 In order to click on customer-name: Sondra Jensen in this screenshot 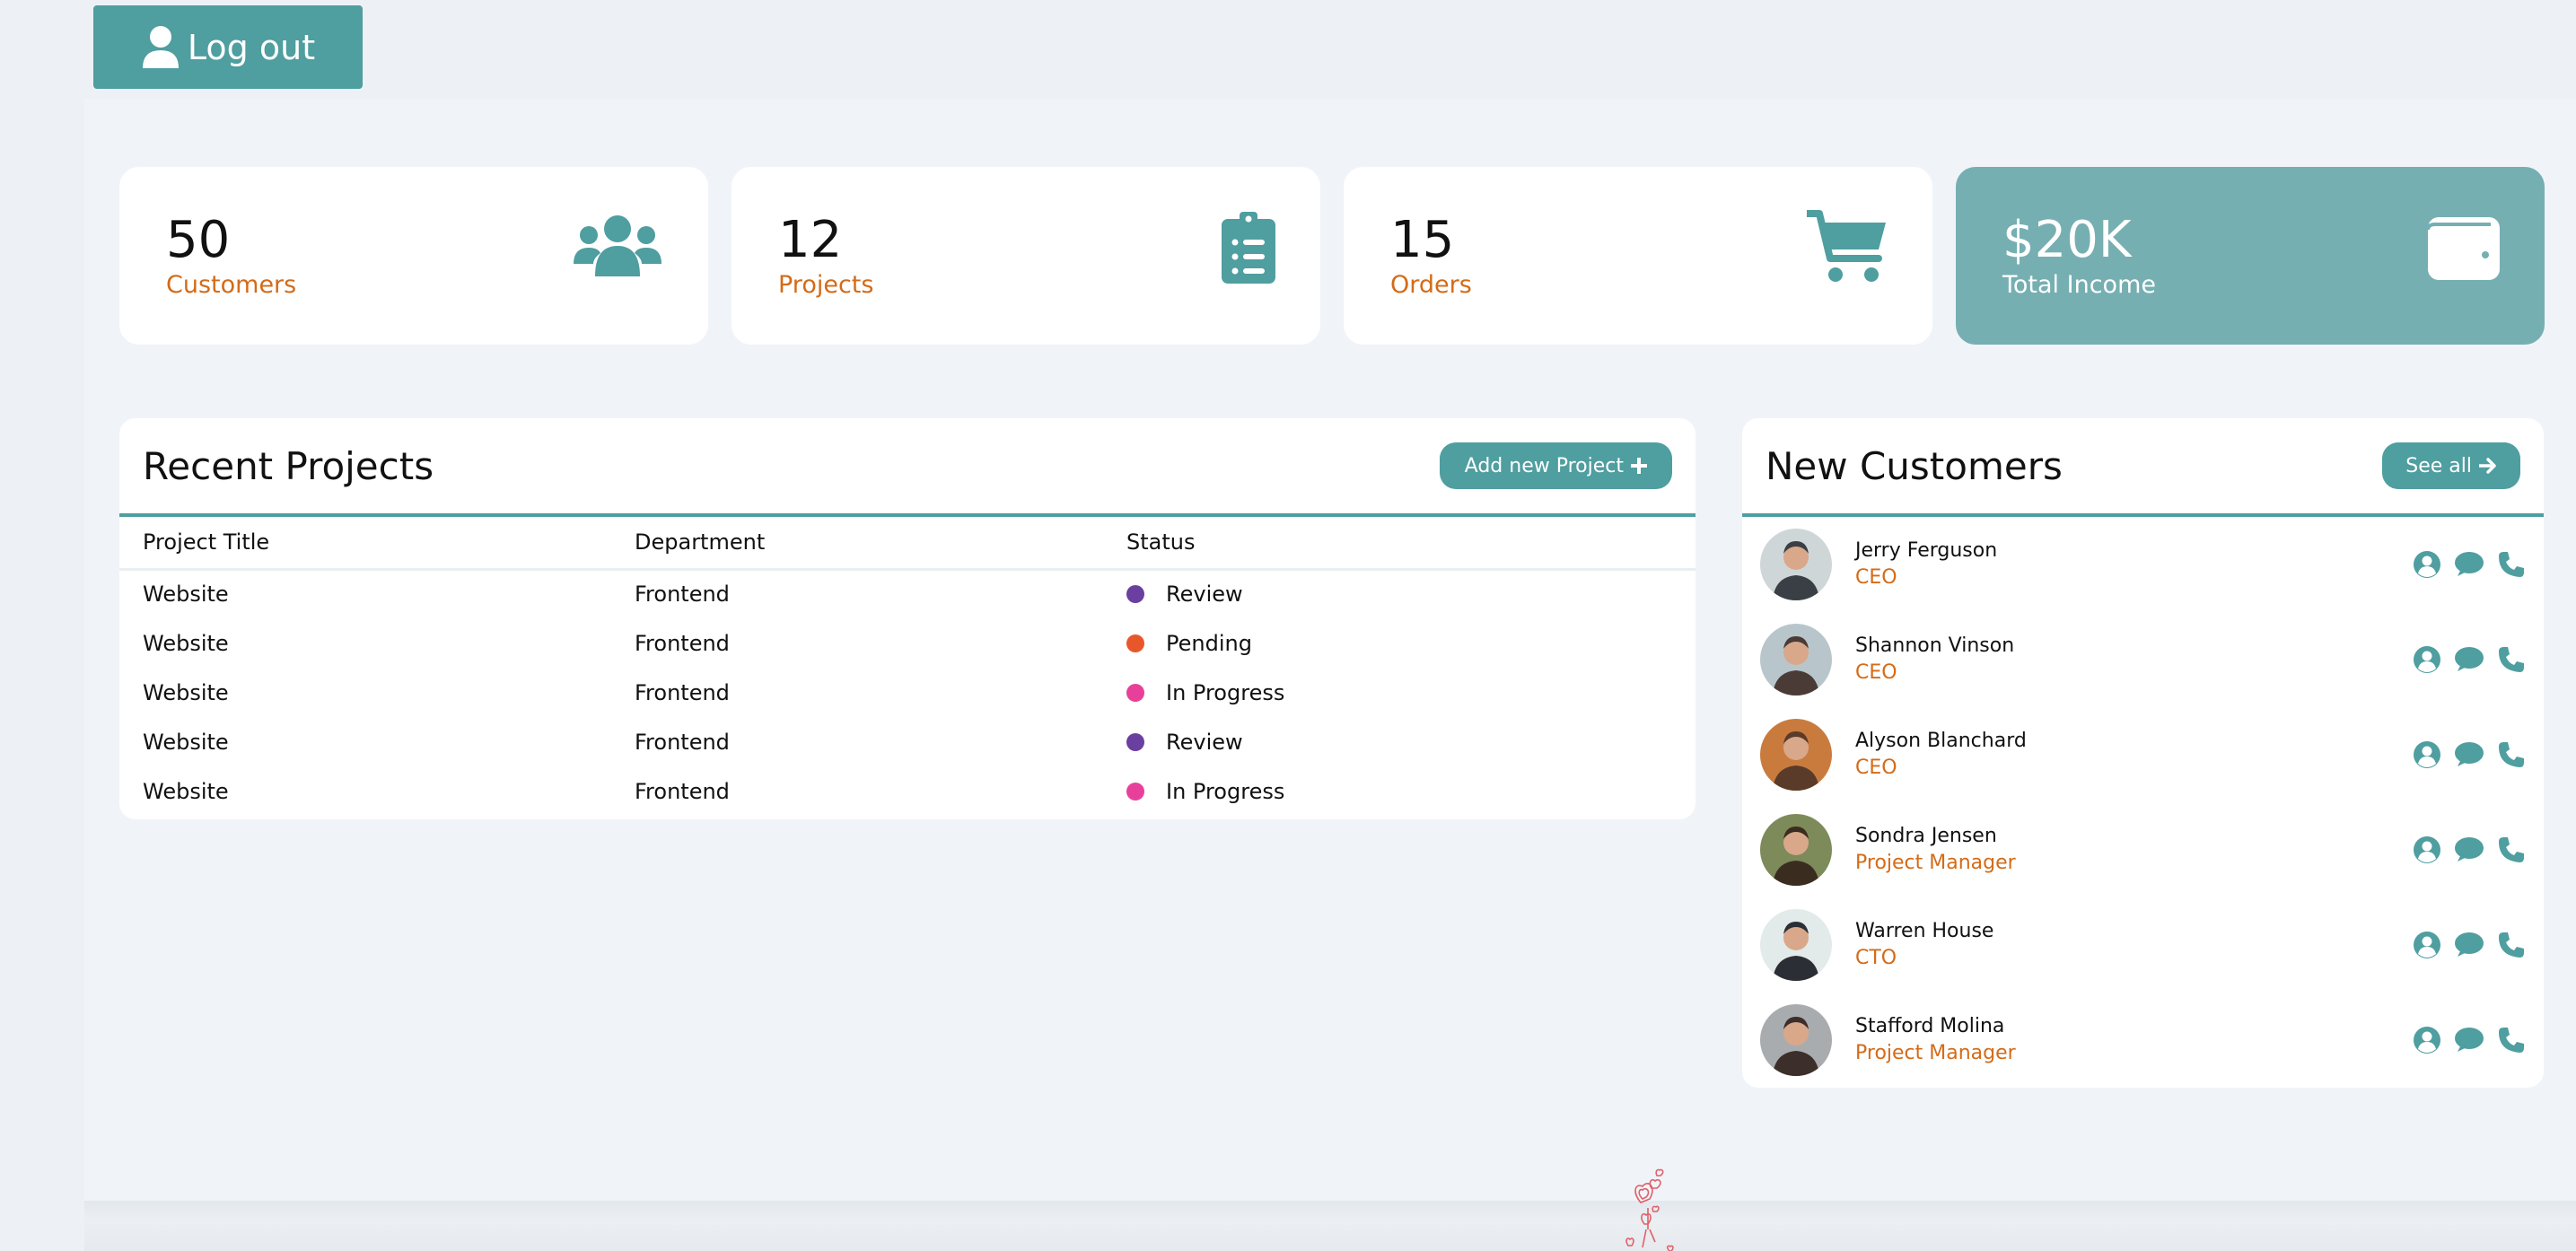, I will do `click(1926, 837)`.